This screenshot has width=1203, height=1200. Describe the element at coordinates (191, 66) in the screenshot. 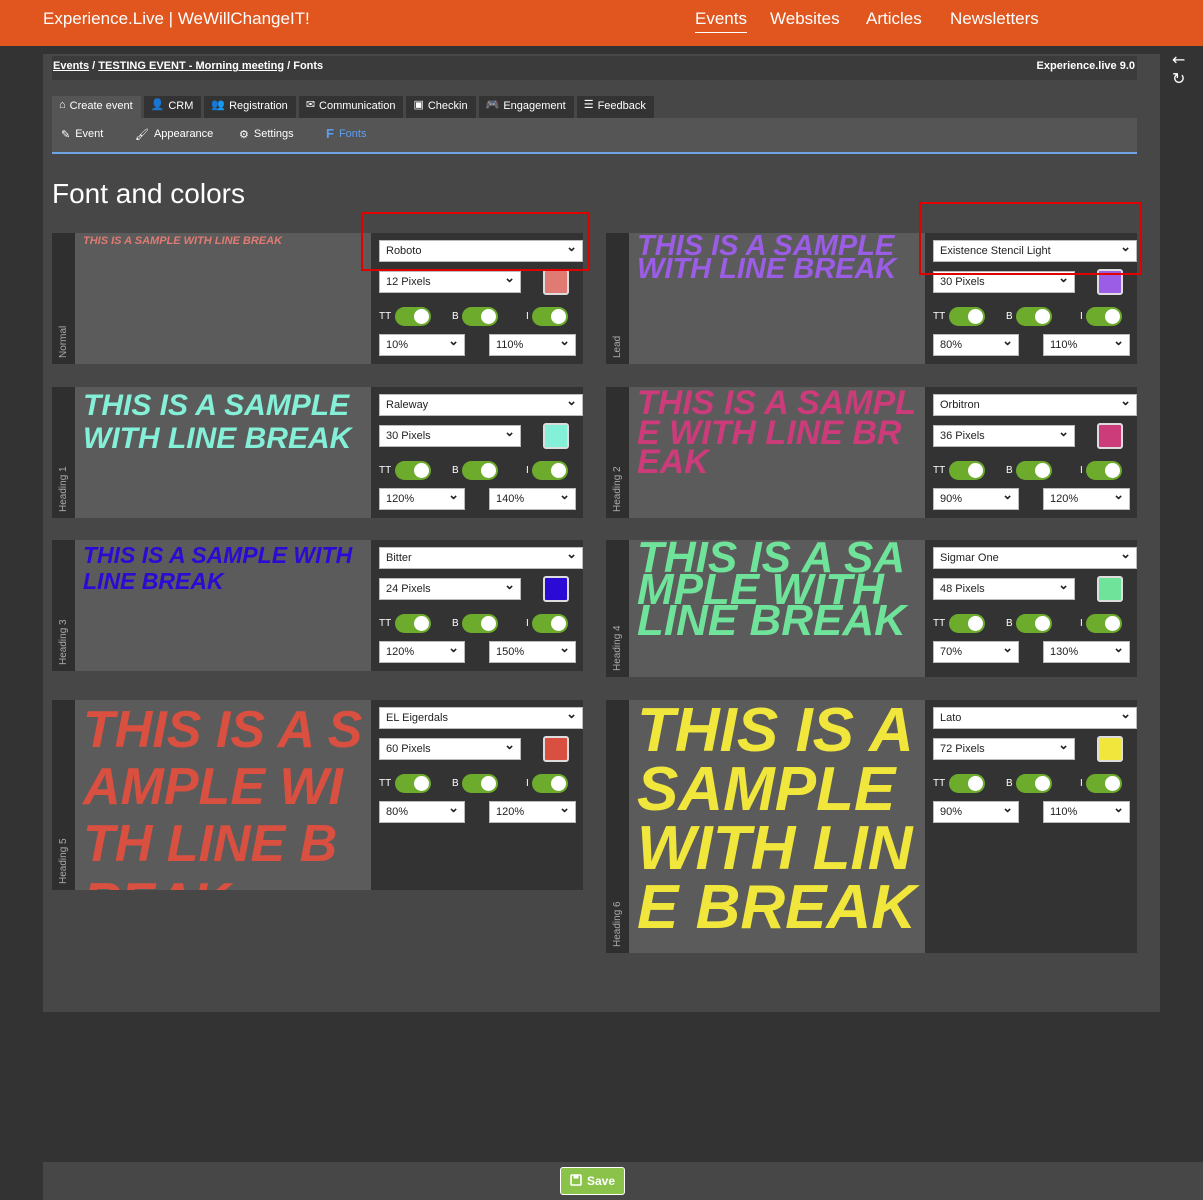

I see `breadcrumb-event: TESTING EVENT - Morning meeting` at that location.